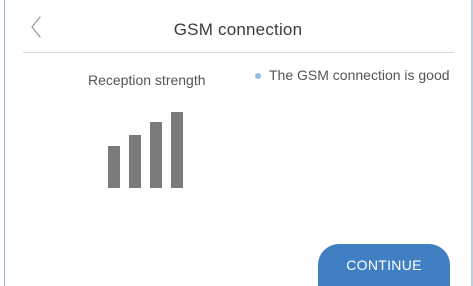 The height and width of the screenshot is (286, 473). Describe the element at coordinates (147, 80) in the screenshot. I see `reception-strength-label: Reception strength` at that location.